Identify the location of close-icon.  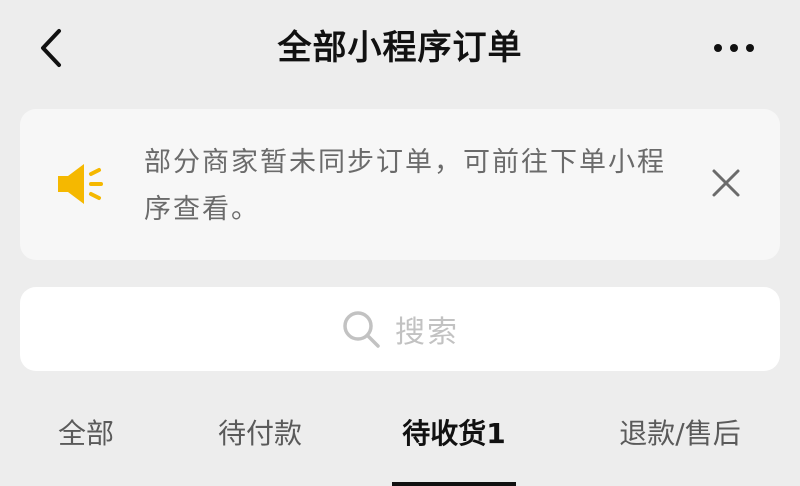
(726, 183).